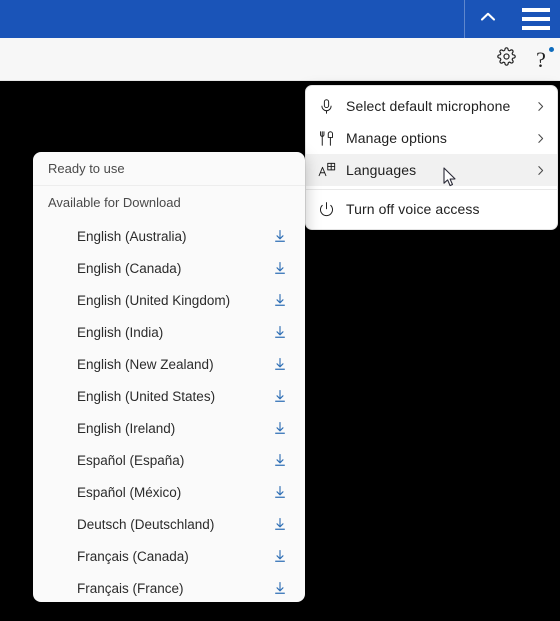  I want to click on menu-item-label: Manage options, so click(397, 138).